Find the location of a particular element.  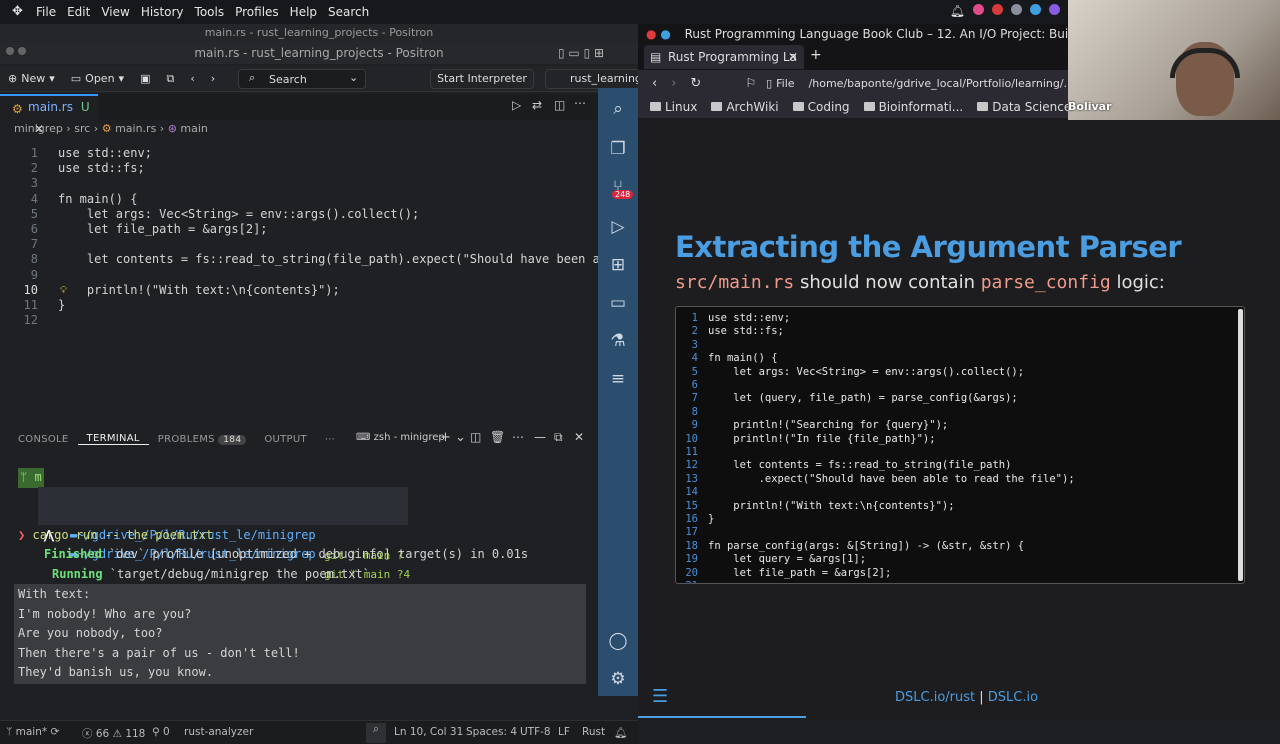

menu-item: File is located at coordinates (46, 12).